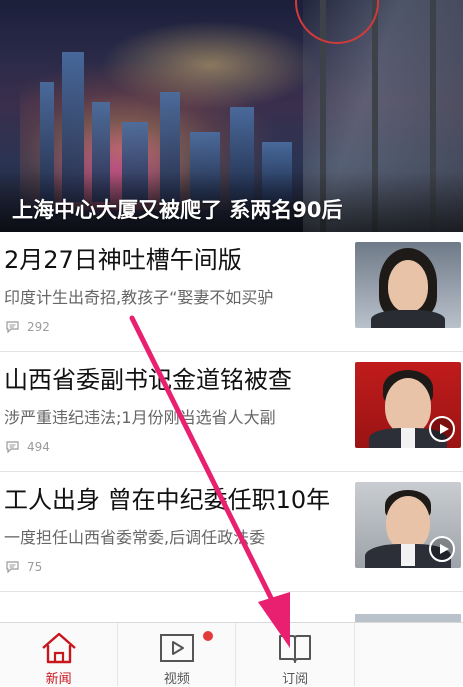  What do you see at coordinates (123, 260) in the screenshot?
I see `article-title: 2月27日神吐槽午间版` at bounding box center [123, 260].